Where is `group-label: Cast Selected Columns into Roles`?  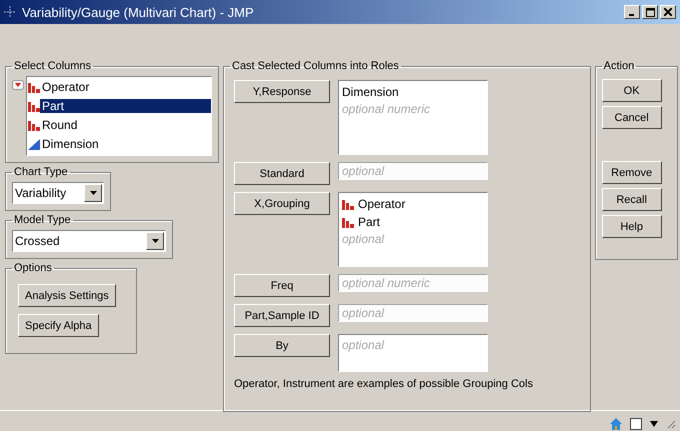 group-label: Cast Selected Columns into Roles is located at coordinates (315, 66).